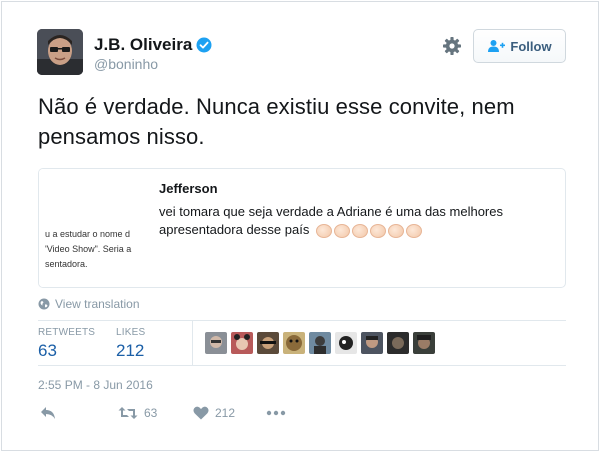  Describe the element at coordinates (302, 365) in the screenshot. I see `divider` at that location.